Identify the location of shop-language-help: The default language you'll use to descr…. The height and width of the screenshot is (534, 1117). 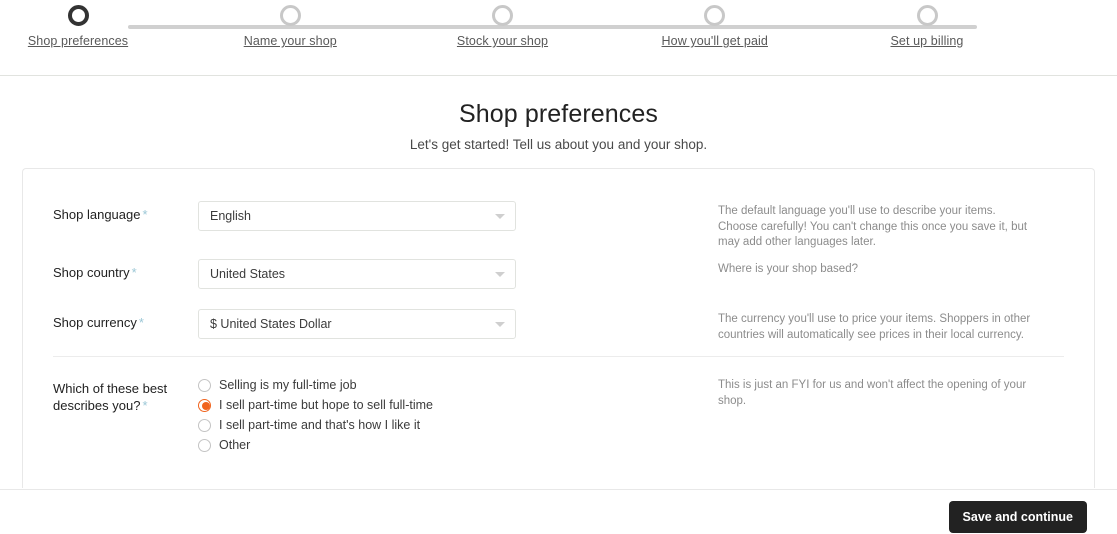
(873, 226).